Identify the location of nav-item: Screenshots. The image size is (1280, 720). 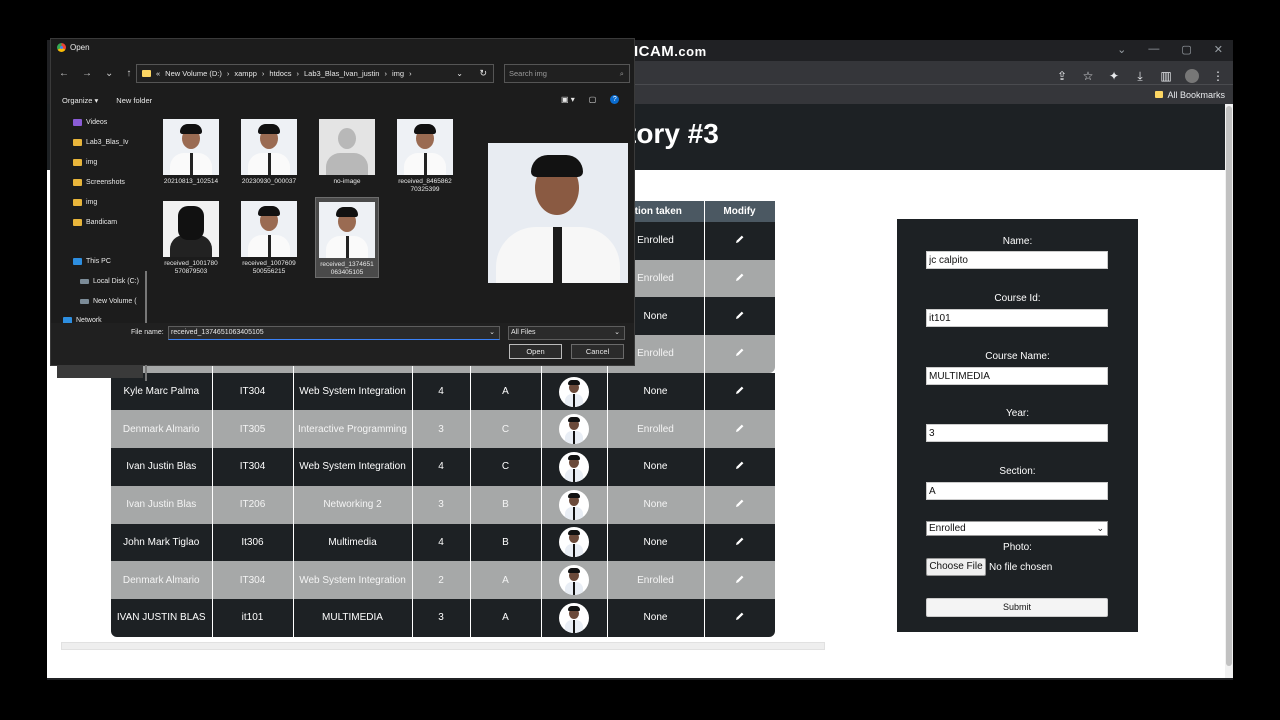
(99, 182).